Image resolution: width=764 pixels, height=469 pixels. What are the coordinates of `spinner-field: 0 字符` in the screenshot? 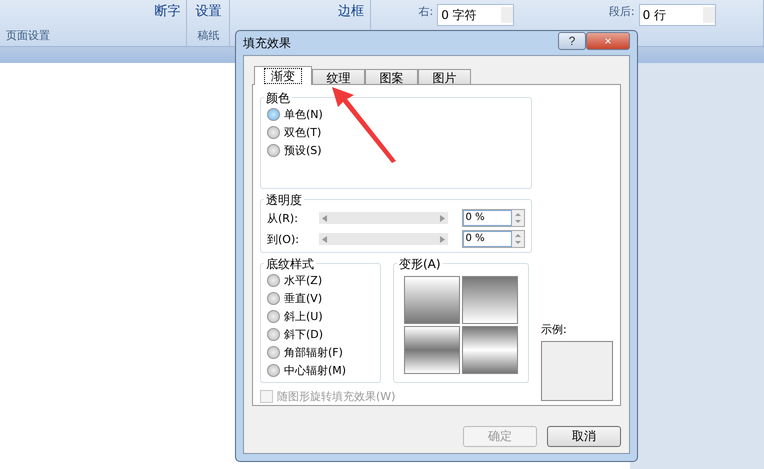 It's located at (475, 15).